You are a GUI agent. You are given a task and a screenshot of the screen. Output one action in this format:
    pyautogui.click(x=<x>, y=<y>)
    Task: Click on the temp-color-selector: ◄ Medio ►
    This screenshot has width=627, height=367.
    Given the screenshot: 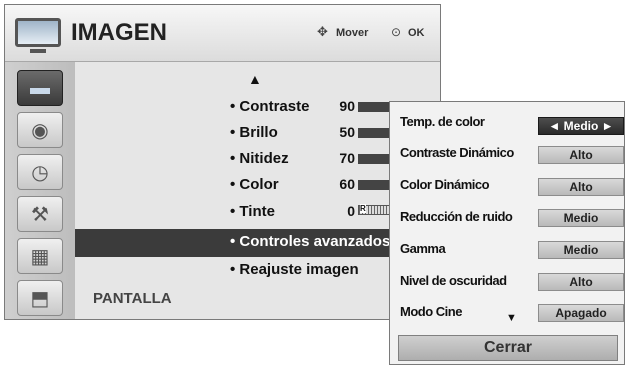 What is the action you would take?
    pyautogui.click(x=581, y=126)
    